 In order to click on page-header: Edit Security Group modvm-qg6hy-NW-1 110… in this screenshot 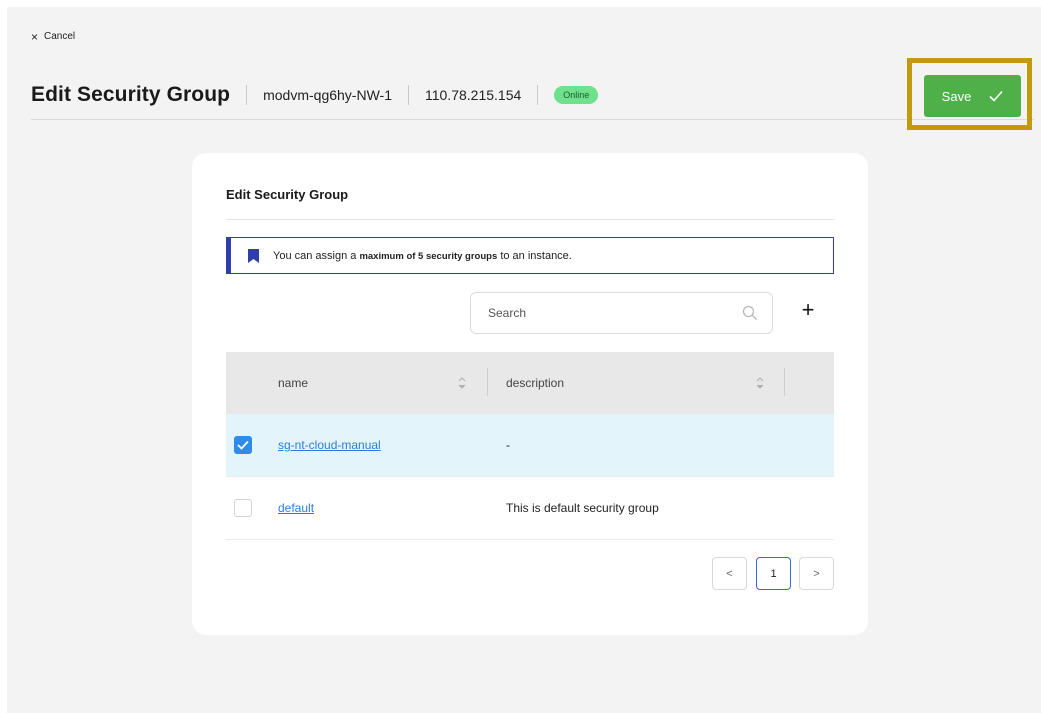, I will do `click(315, 95)`.